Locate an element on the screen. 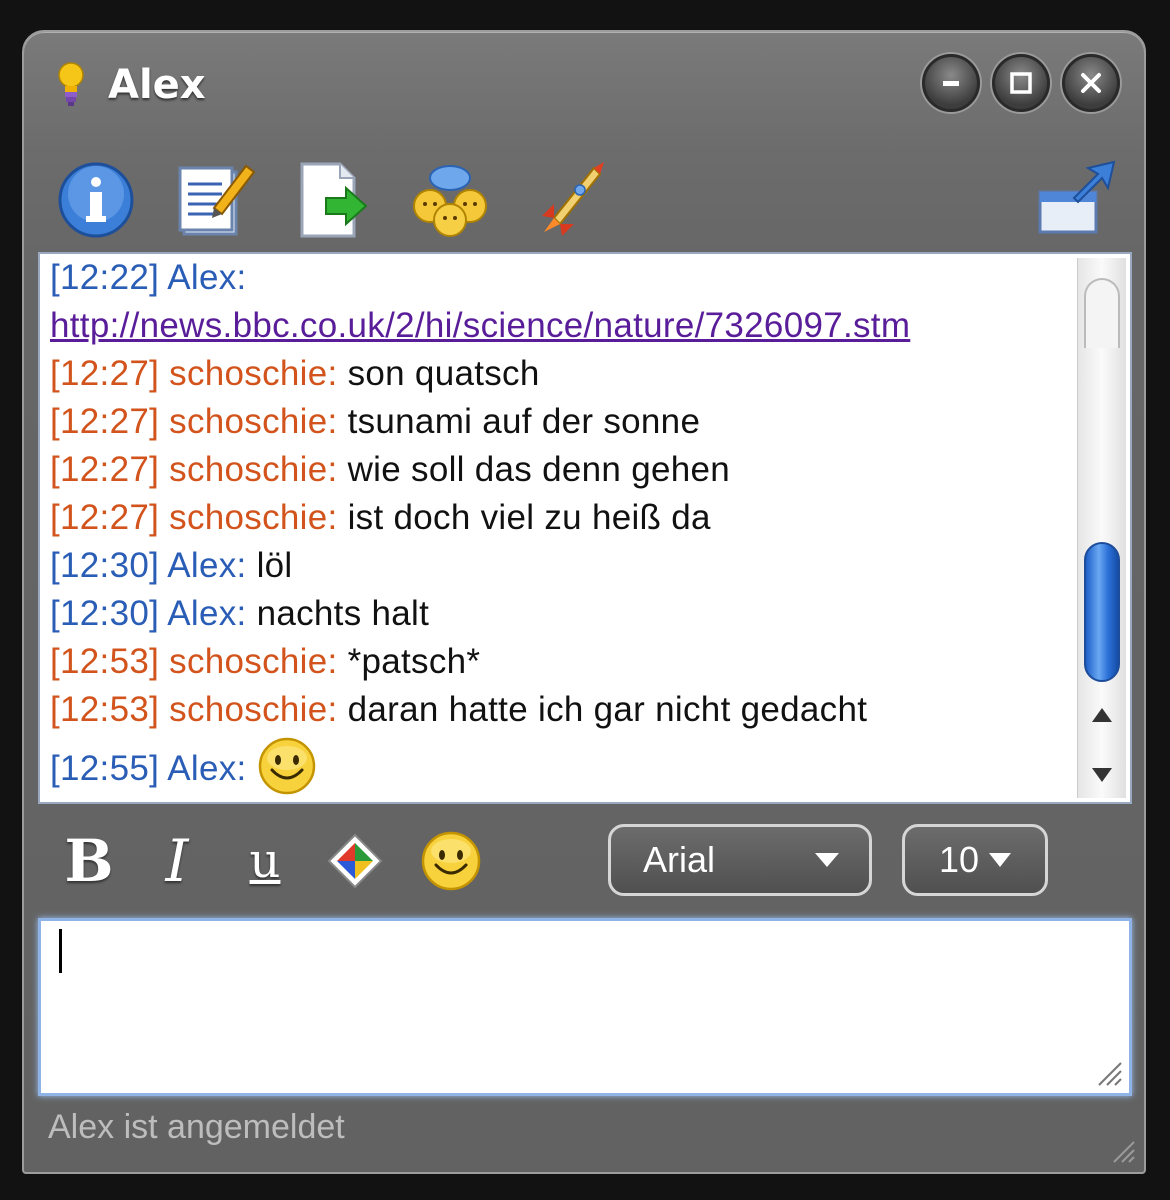 This screenshot has width=1170, height=1200. message-text: *patsch* is located at coordinates (414, 661).